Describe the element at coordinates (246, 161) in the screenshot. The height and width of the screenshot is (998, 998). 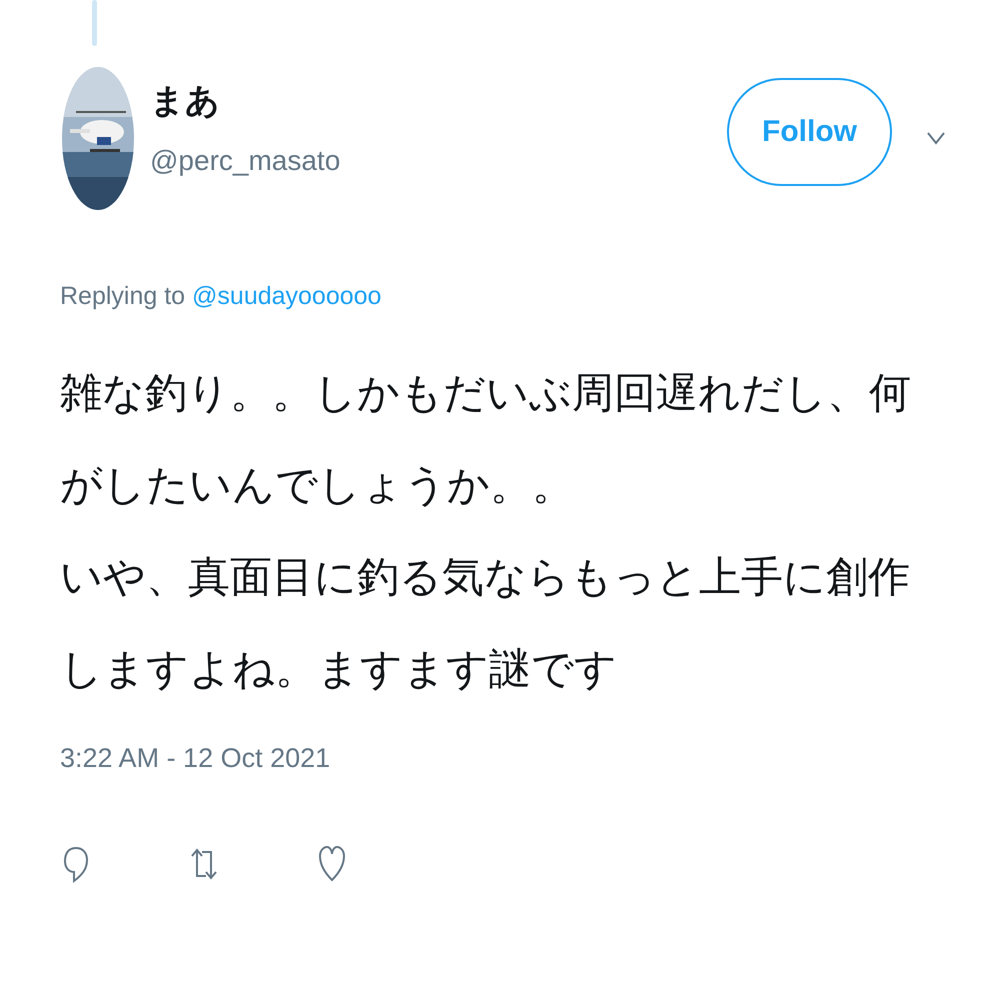
I see `user-handle: @perc_masato` at that location.